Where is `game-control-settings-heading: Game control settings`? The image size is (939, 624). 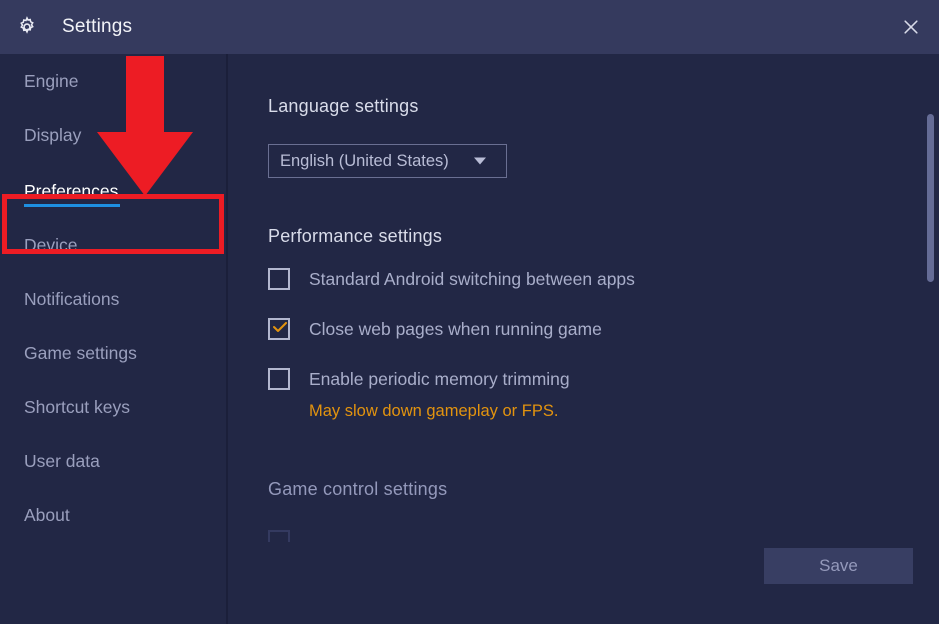
game-control-settings-heading: Game control settings is located at coordinates (358, 489).